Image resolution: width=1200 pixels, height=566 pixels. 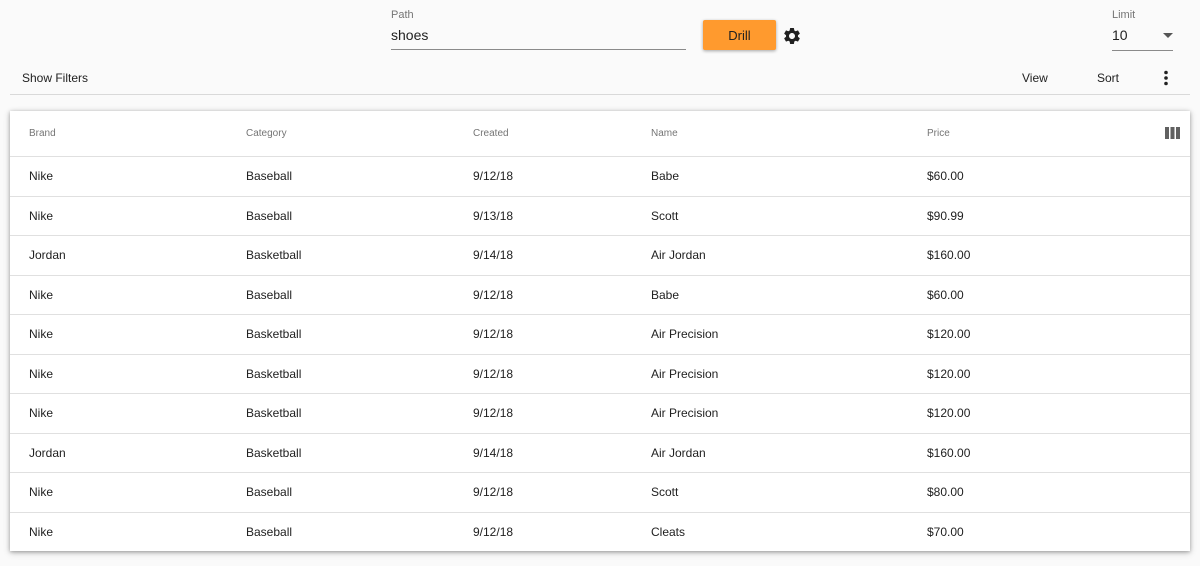 I want to click on cell-price: $90.99, so click(x=945, y=215).